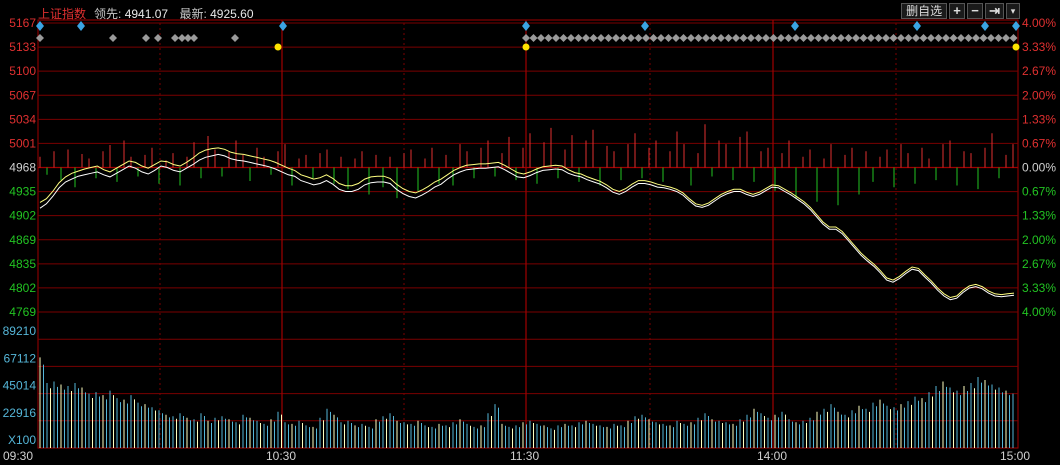 The height and width of the screenshot is (465, 1060). What do you see at coordinates (22, 143) in the screenshot?
I see `price-tick-label: 5001` at bounding box center [22, 143].